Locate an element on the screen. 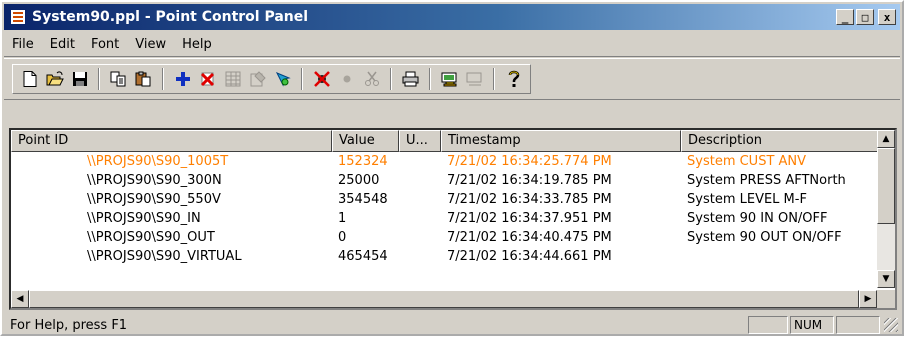  resize-grip-icon is located at coordinates (891, 325).